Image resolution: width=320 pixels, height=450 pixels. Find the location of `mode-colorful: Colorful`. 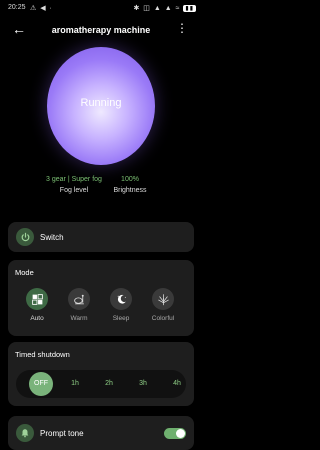

mode-colorful: Colorful is located at coordinates (163, 305).